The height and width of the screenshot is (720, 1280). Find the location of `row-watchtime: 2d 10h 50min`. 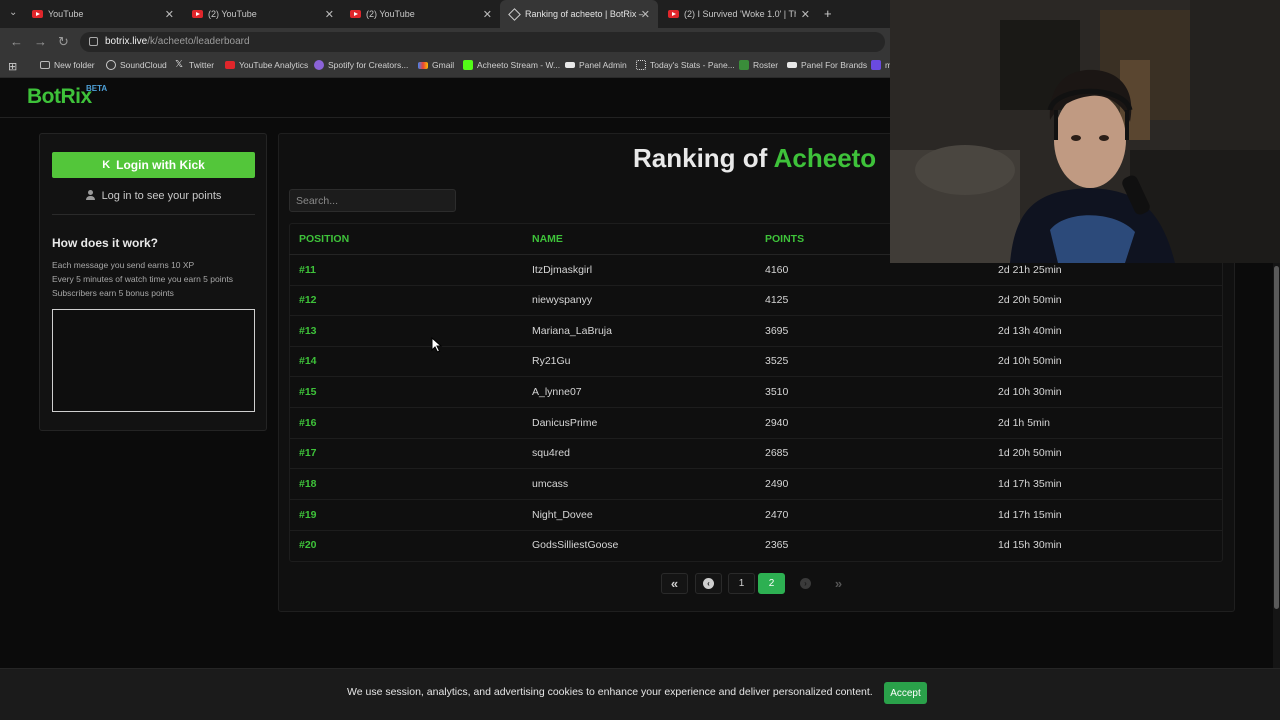

row-watchtime: 2d 10h 50min is located at coordinates (1030, 361).